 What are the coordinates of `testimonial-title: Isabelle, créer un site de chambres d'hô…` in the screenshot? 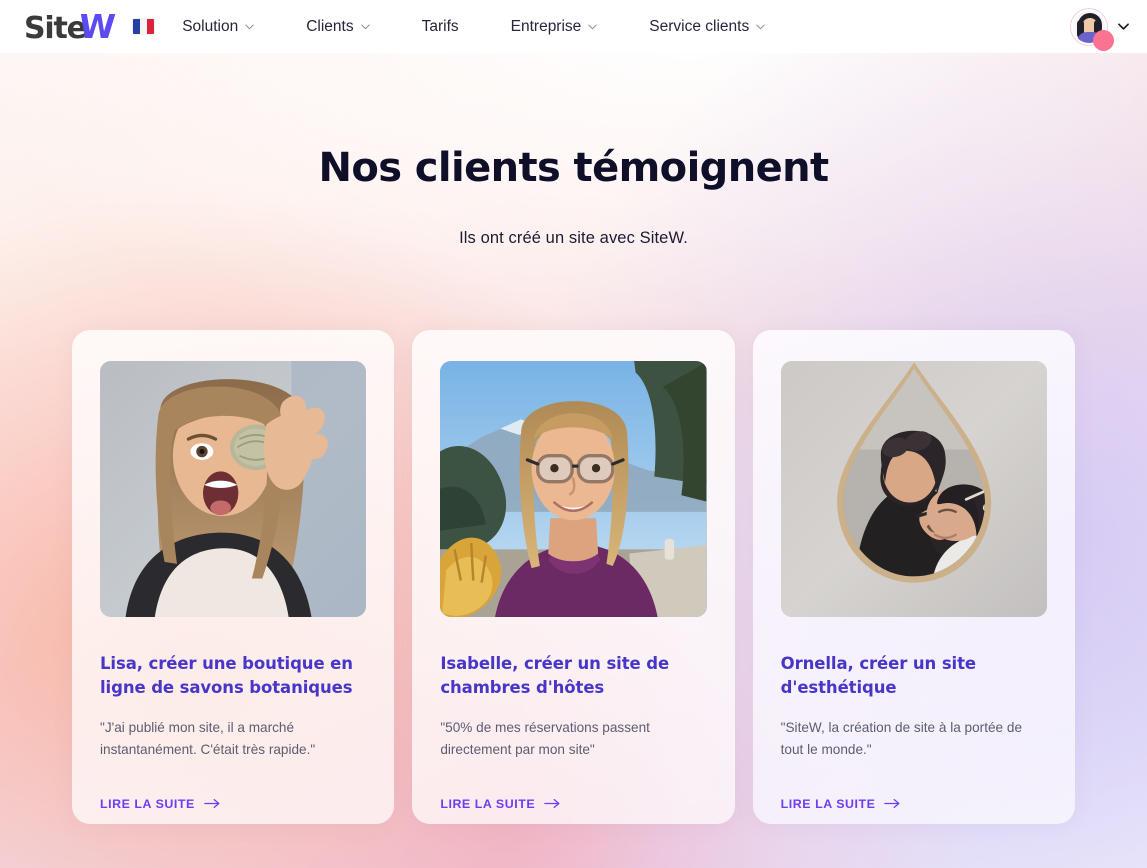 It's located at (555, 675).